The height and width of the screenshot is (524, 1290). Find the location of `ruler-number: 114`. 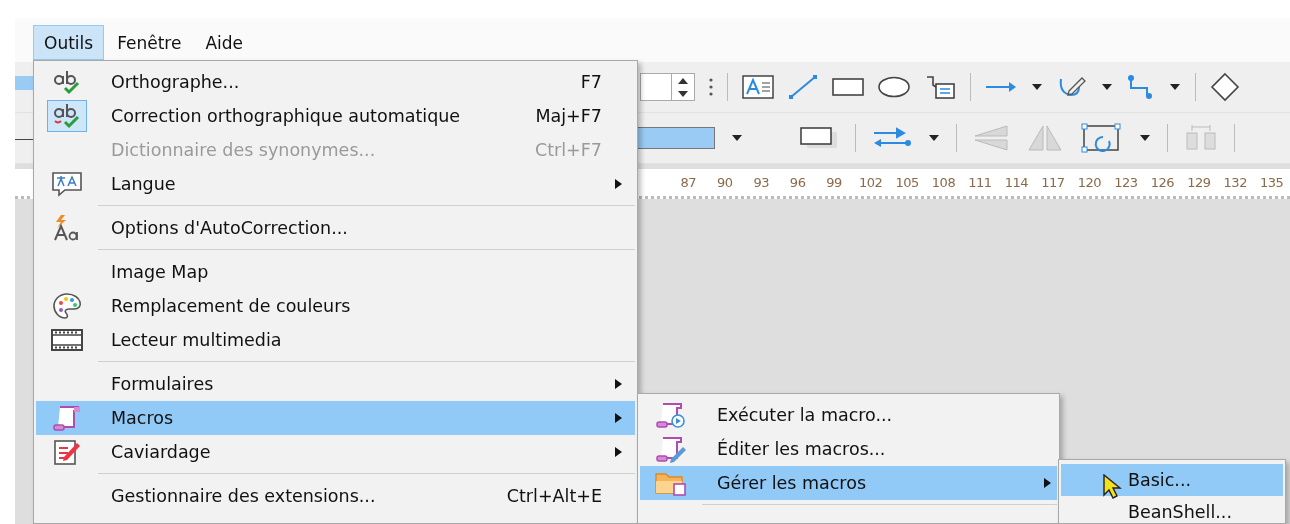

ruler-number: 114 is located at coordinates (1016, 182).